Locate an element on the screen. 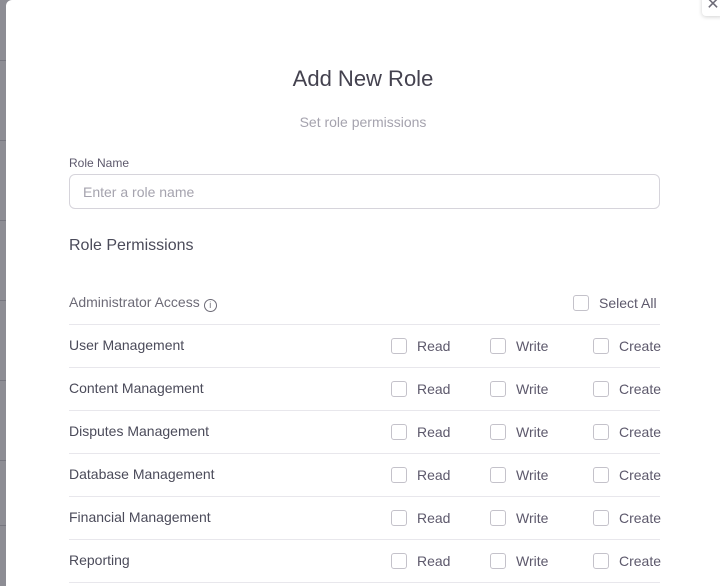  role-name-input is located at coordinates (364, 191).